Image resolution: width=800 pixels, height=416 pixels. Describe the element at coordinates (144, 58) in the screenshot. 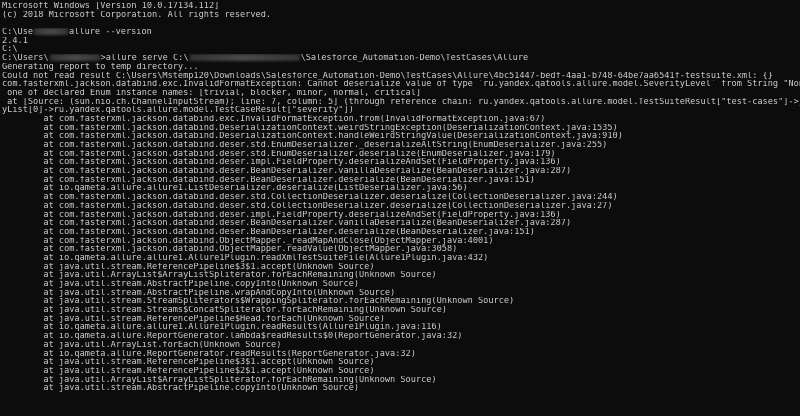

I see `command-text: >allure serve C:\` at that location.